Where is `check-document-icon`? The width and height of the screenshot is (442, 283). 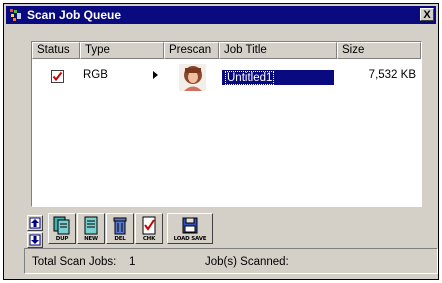
check-document-icon is located at coordinates (149, 225).